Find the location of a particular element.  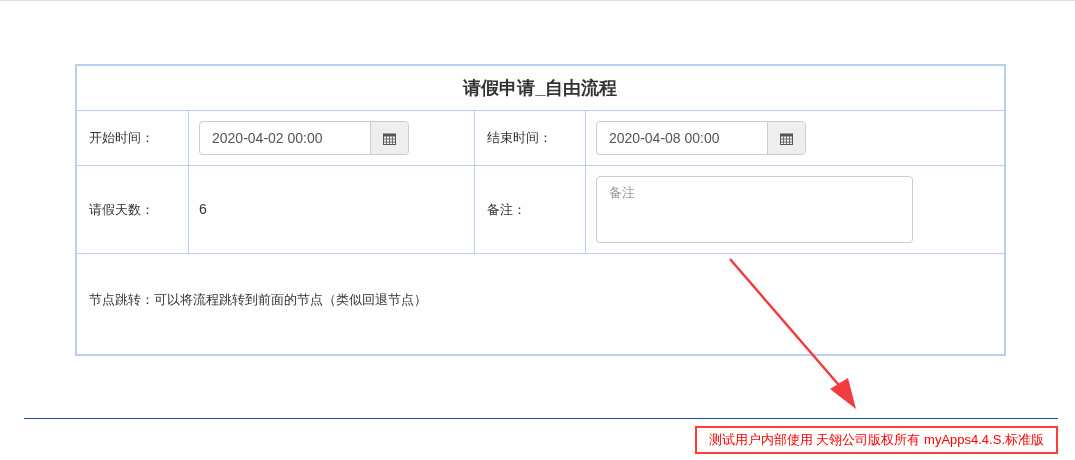

date-field: 2020-04-08 00:00 is located at coordinates (701, 138).